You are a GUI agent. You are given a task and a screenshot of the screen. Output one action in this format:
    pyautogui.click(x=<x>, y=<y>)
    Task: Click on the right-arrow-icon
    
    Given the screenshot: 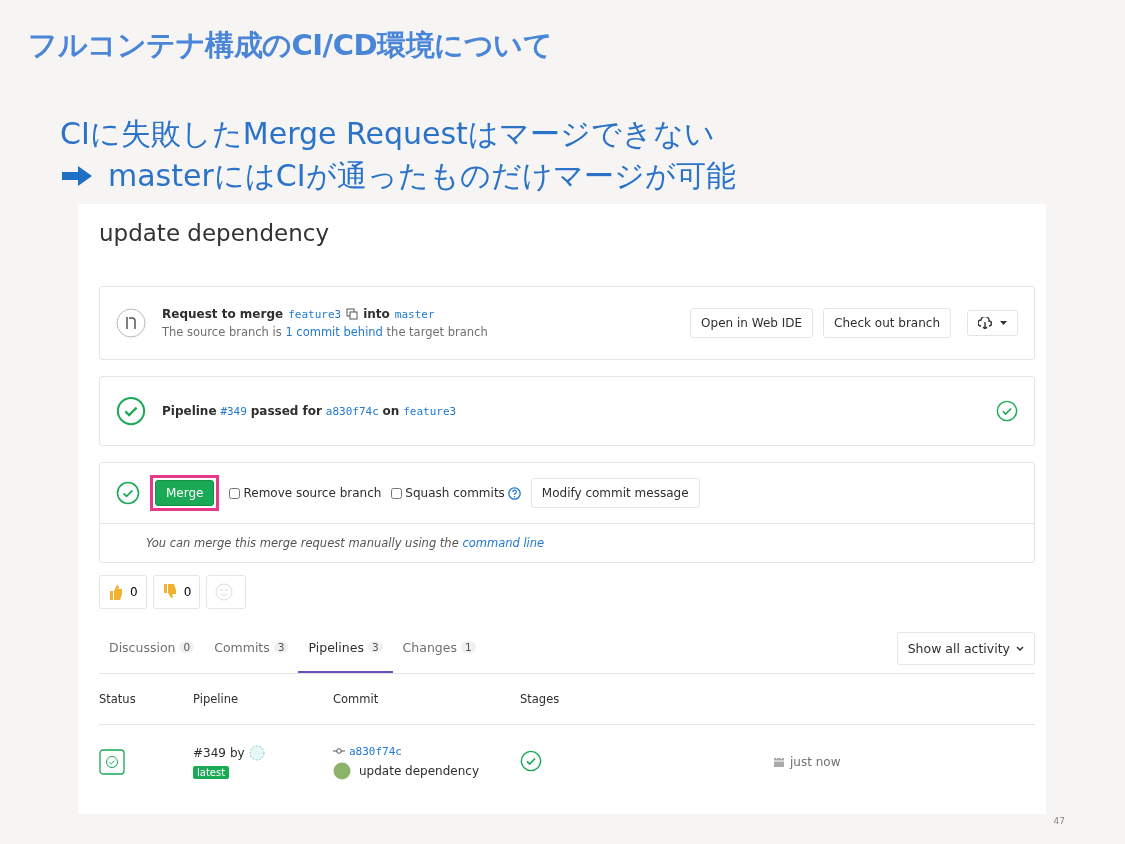 What is the action you would take?
    pyautogui.click(x=77, y=176)
    